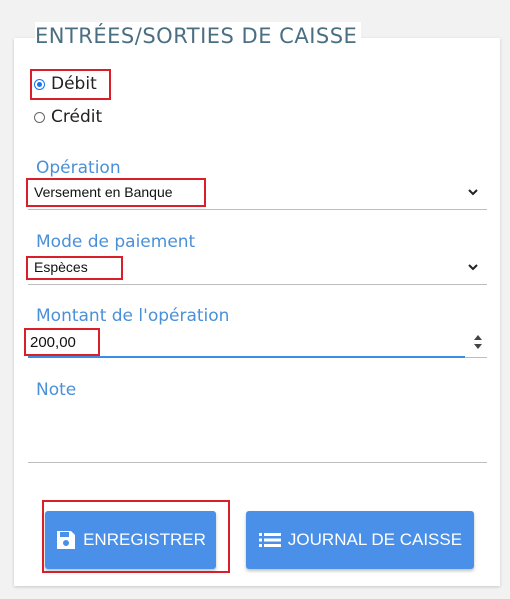 The width and height of the screenshot is (510, 599). I want to click on operation-label: Opération, so click(78, 168).